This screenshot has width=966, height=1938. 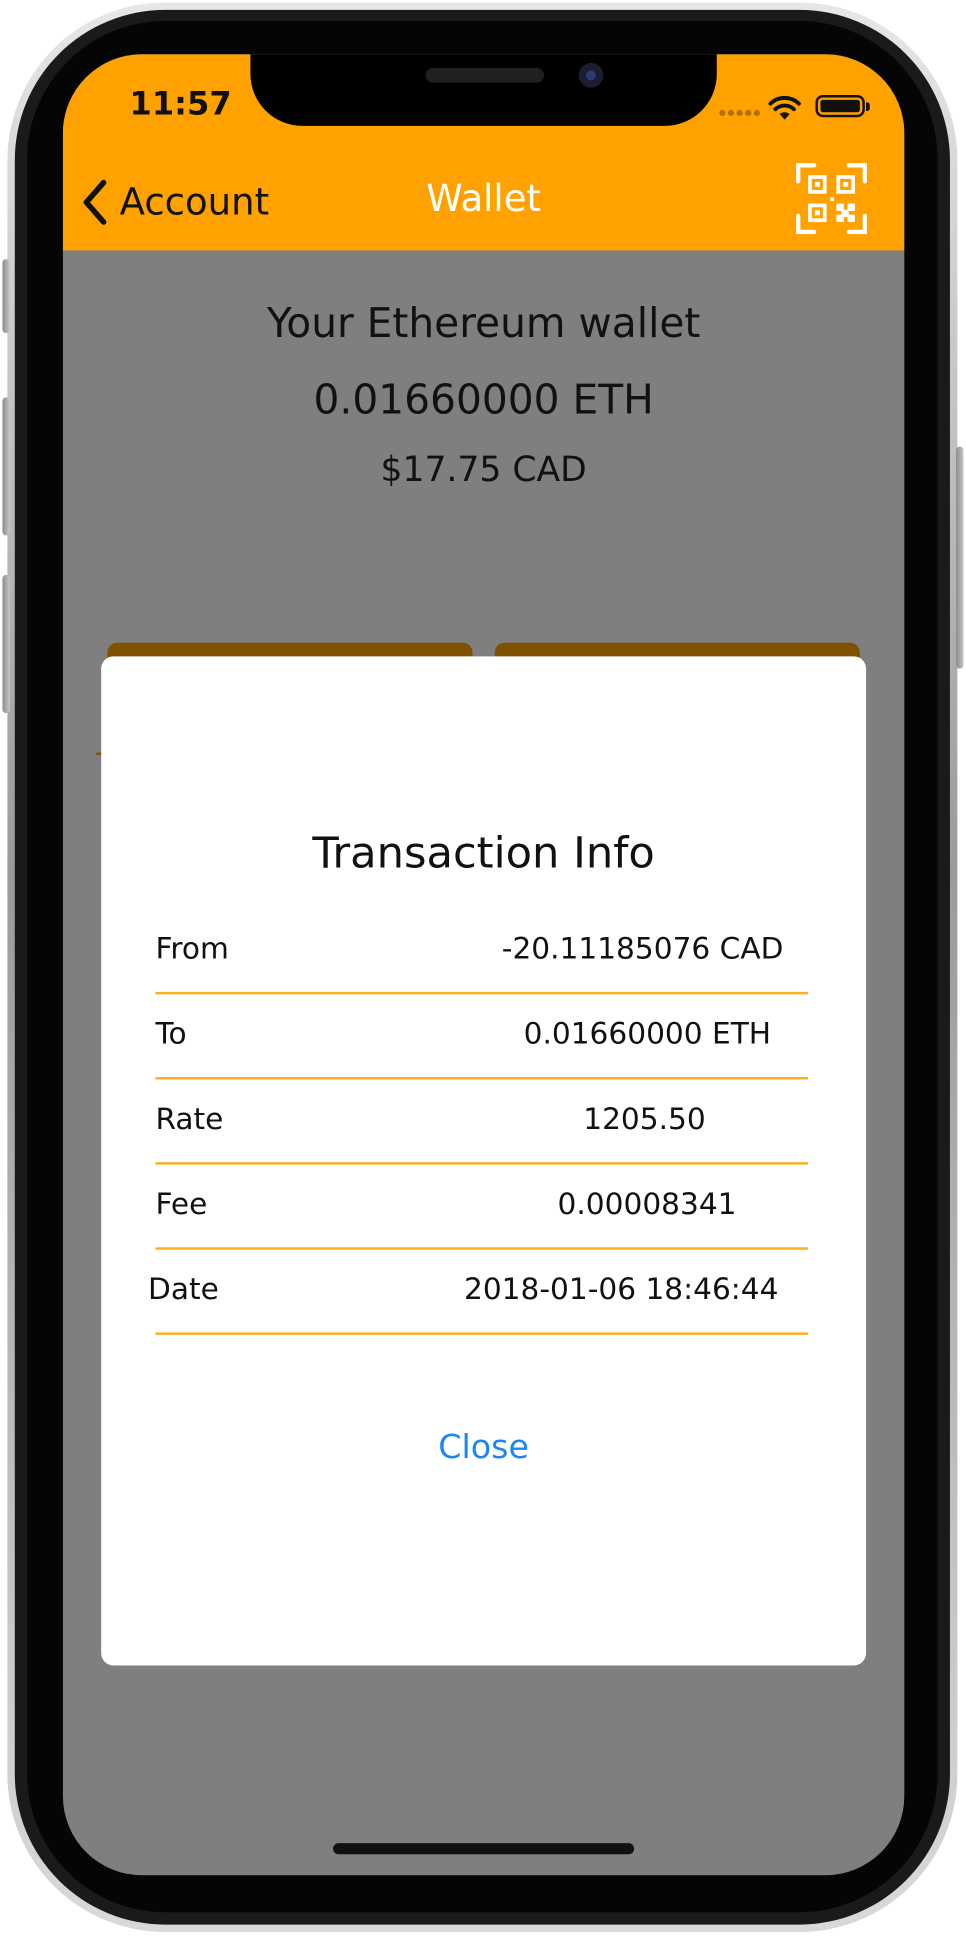 What do you see at coordinates (483, 854) in the screenshot?
I see `dialog-title: Transaction Info` at bounding box center [483, 854].